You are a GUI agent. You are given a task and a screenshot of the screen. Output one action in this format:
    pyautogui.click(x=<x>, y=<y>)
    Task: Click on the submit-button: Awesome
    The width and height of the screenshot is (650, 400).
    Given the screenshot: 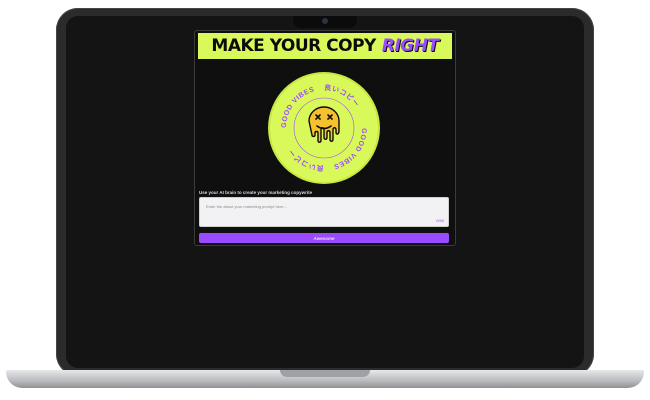 What is the action you would take?
    pyautogui.click(x=324, y=238)
    